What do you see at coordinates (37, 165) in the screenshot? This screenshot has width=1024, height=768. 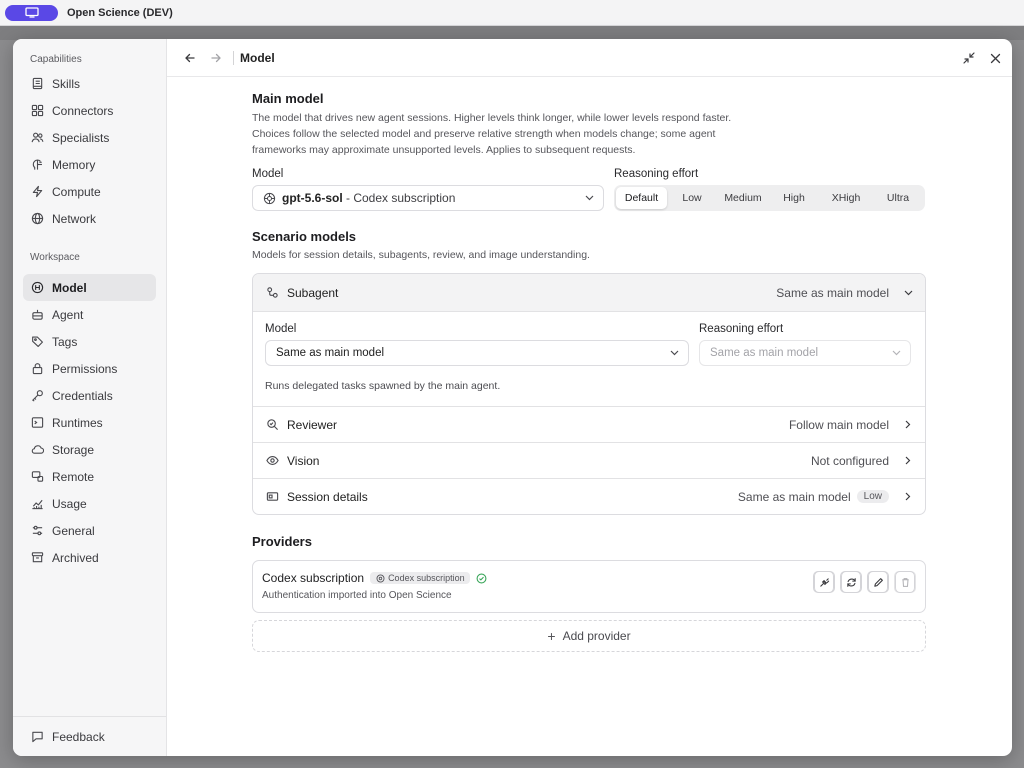 I see `brain-icon` at bounding box center [37, 165].